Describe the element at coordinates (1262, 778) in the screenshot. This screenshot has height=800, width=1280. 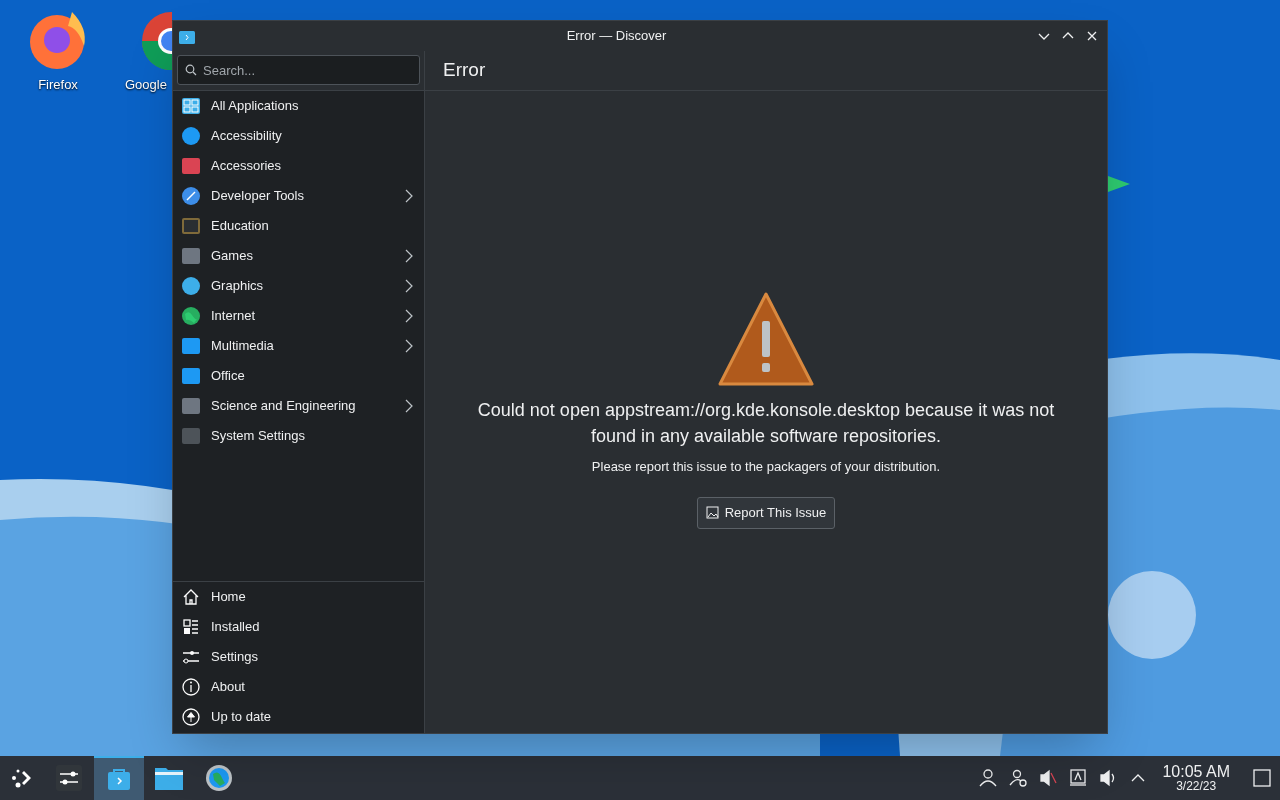
I see `show-desktop-icon` at that location.